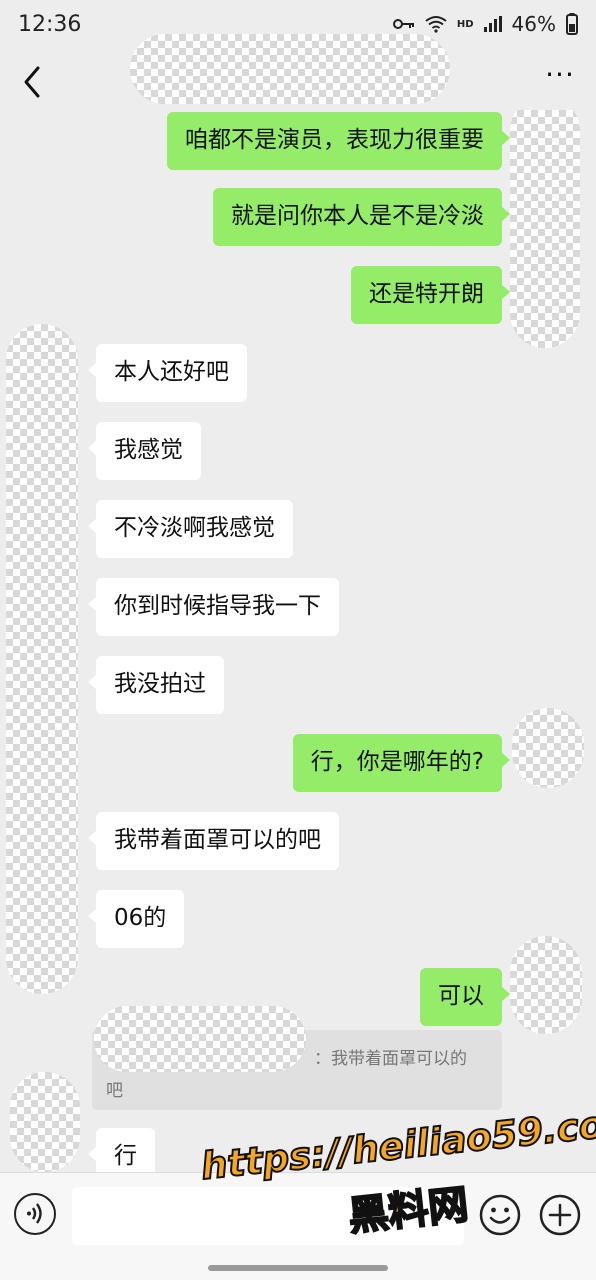 The image size is (596, 1280). I want to click on contact-name-redacted, so click(290, 69).